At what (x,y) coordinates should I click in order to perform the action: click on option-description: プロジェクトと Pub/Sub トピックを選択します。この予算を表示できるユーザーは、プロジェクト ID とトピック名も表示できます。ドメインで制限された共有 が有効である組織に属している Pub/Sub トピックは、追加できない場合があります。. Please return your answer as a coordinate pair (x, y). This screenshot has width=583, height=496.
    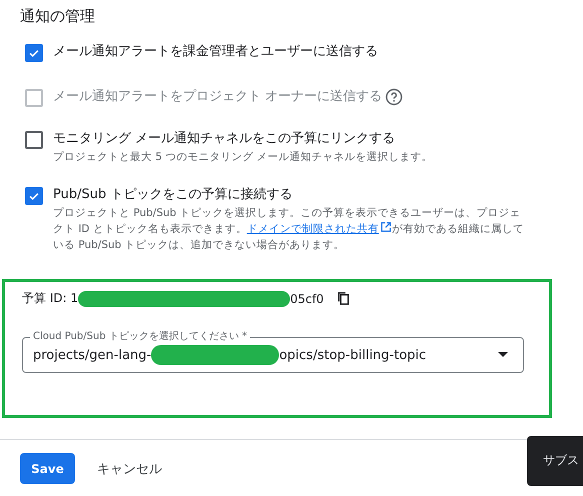
    Looking at the image, I should click on (289, 229).